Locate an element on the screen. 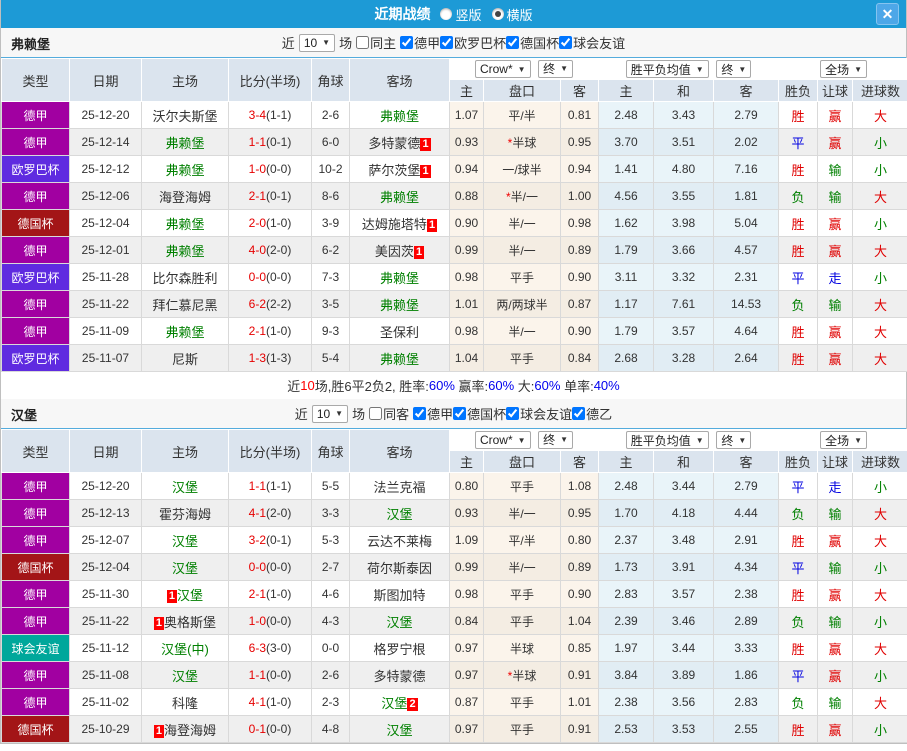 This screenshot has height=751, width=907. fulltime-score: 1-0 is located at coordinates (257, 621).